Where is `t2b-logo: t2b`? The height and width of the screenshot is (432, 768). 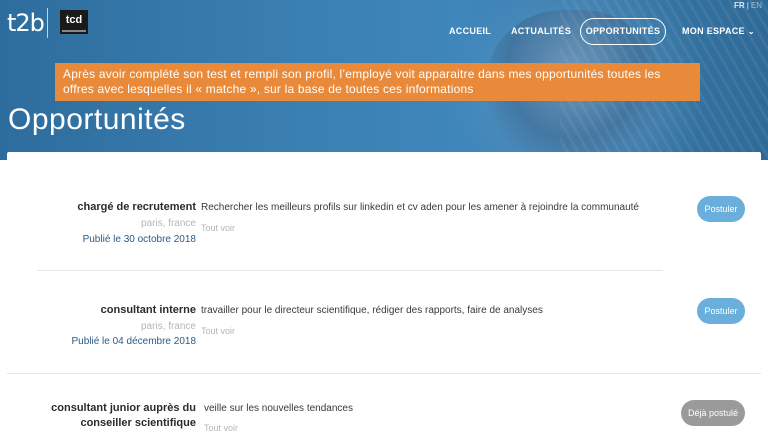
t2b-logo: t2b is located at coordinates (26, 23).